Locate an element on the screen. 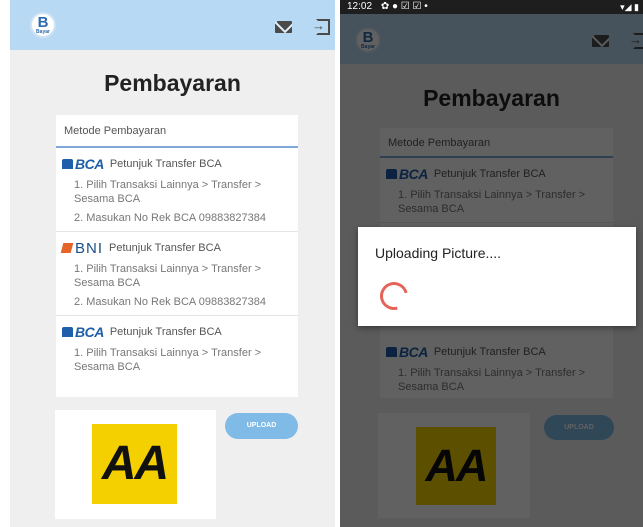  app-logo-caption: Bayar is located at coordinates (43, 32).